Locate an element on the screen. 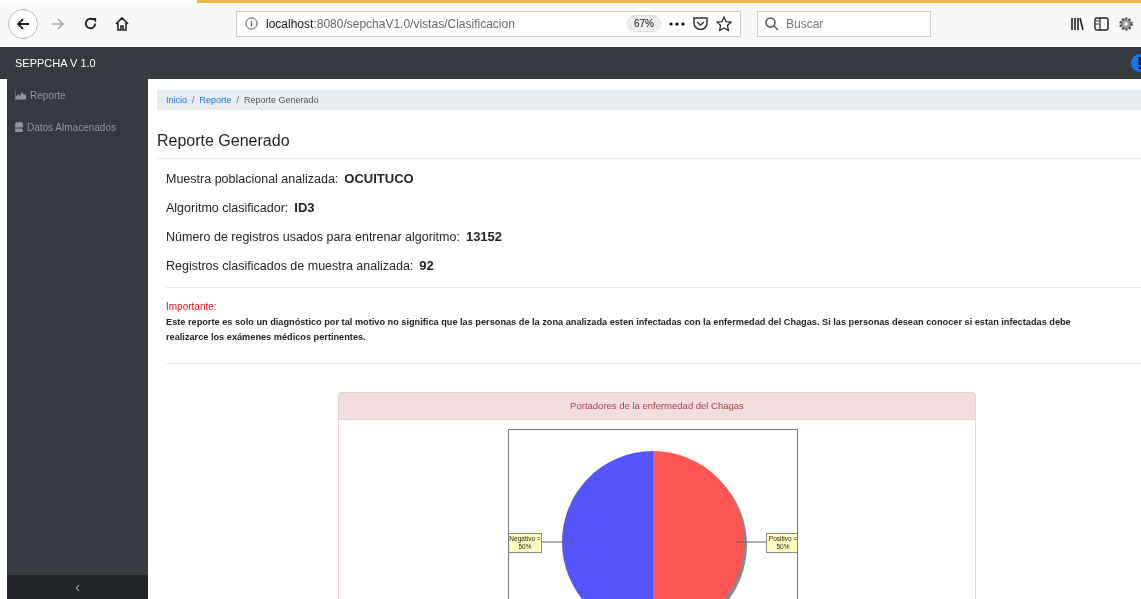  brand-title: SEPPCHA V 1.0 is located at coordinates (55, 63).